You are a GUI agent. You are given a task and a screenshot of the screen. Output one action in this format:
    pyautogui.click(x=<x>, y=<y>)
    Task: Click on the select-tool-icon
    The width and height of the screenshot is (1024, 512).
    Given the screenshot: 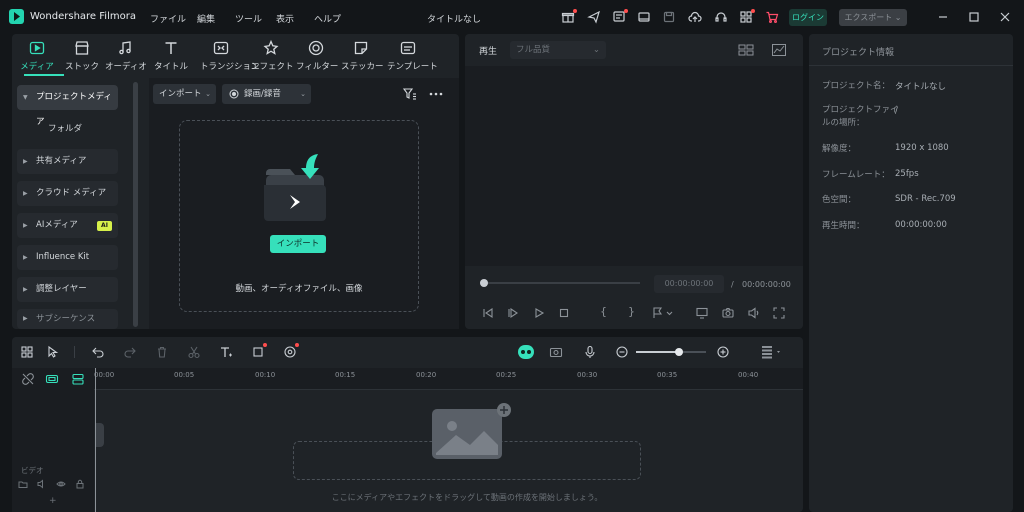 What is the action you would take?
    pyautogui.click(x=53, y=352)
    